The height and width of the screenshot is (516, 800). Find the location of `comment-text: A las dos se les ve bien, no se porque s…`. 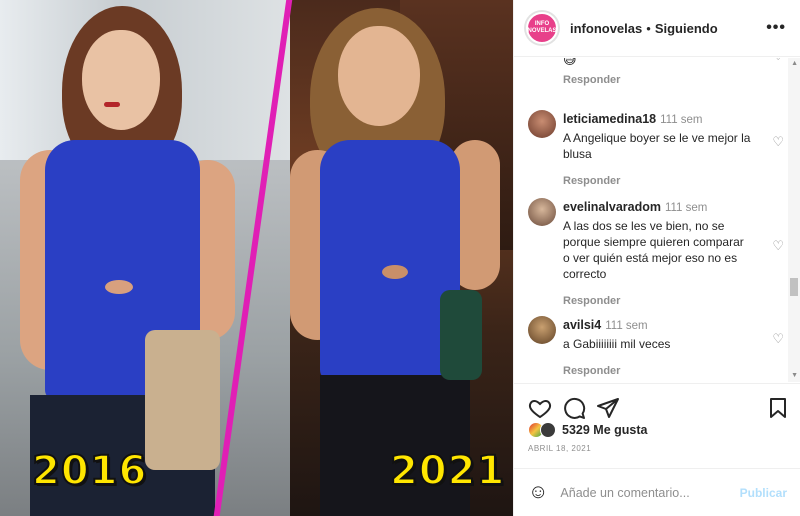

comment-text: A las dos se les ve bien, no se porque s… is located at coordinates (653, 250).